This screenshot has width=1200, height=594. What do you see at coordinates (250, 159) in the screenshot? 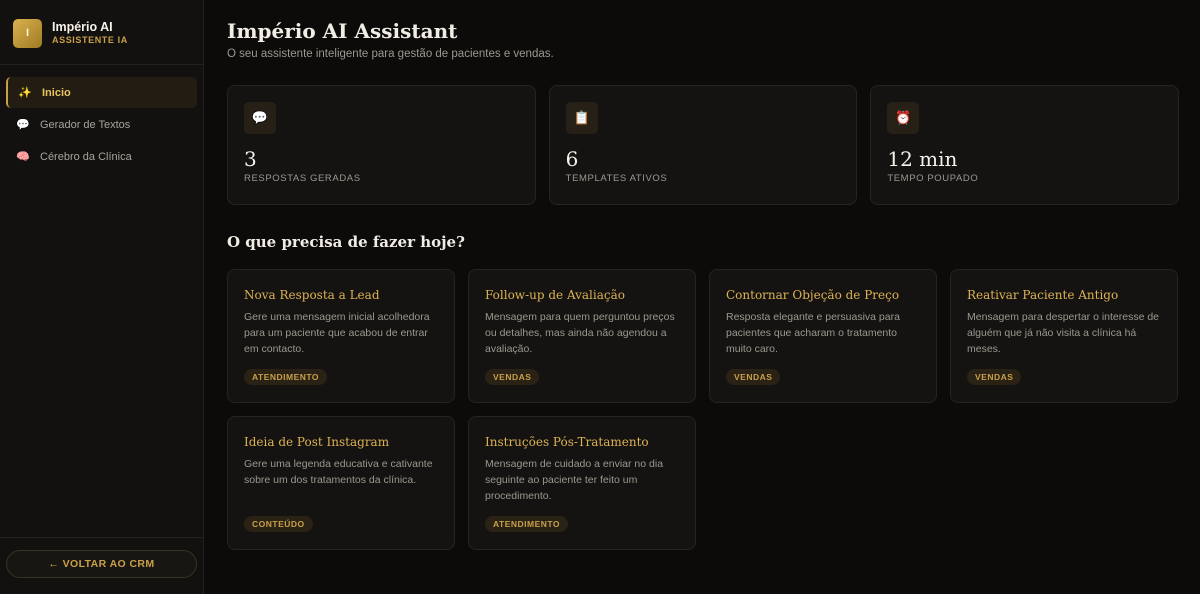
I see `stat-value: 3` at bounding box center [250, 159].